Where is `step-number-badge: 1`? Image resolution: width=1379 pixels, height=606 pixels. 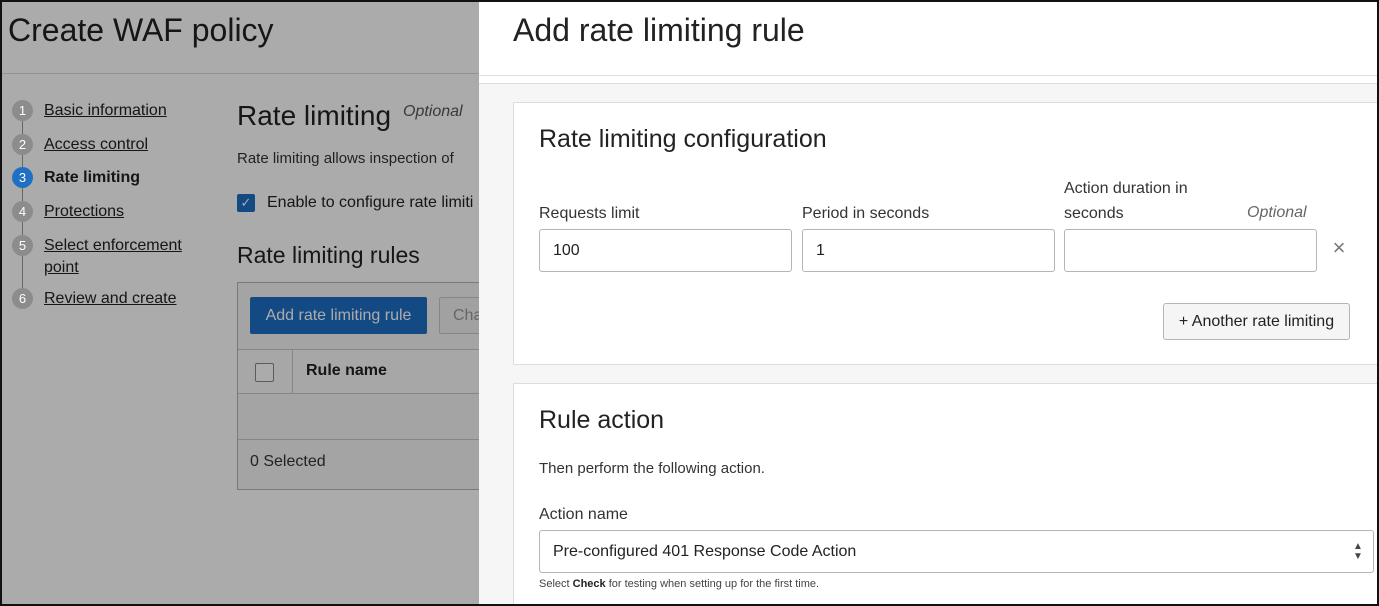 step-number-badge: 1 is located at coordinates (22, 110).